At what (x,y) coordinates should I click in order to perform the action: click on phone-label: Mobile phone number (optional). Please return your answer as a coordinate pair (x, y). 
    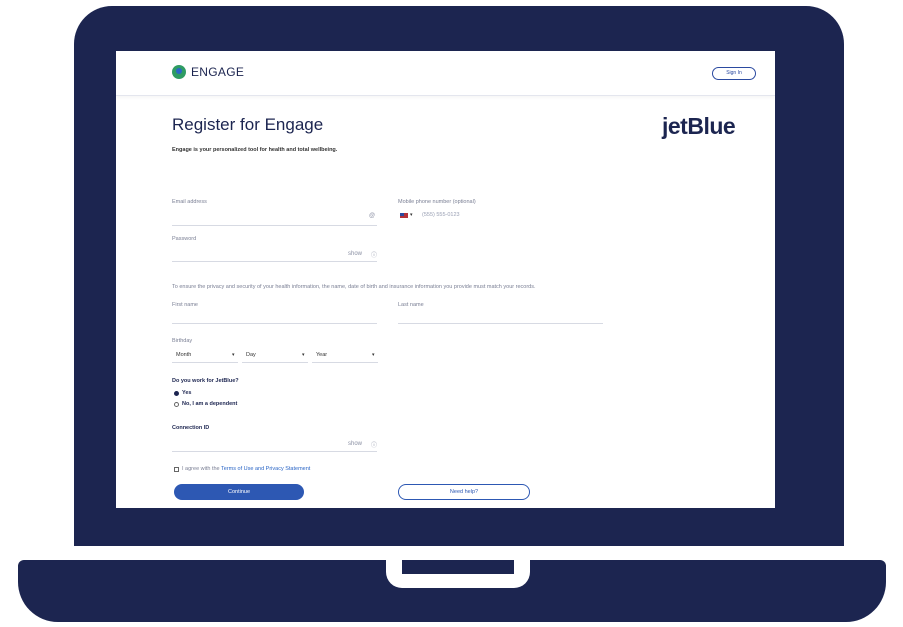
    Looking at the image, I should click on (437, 202).